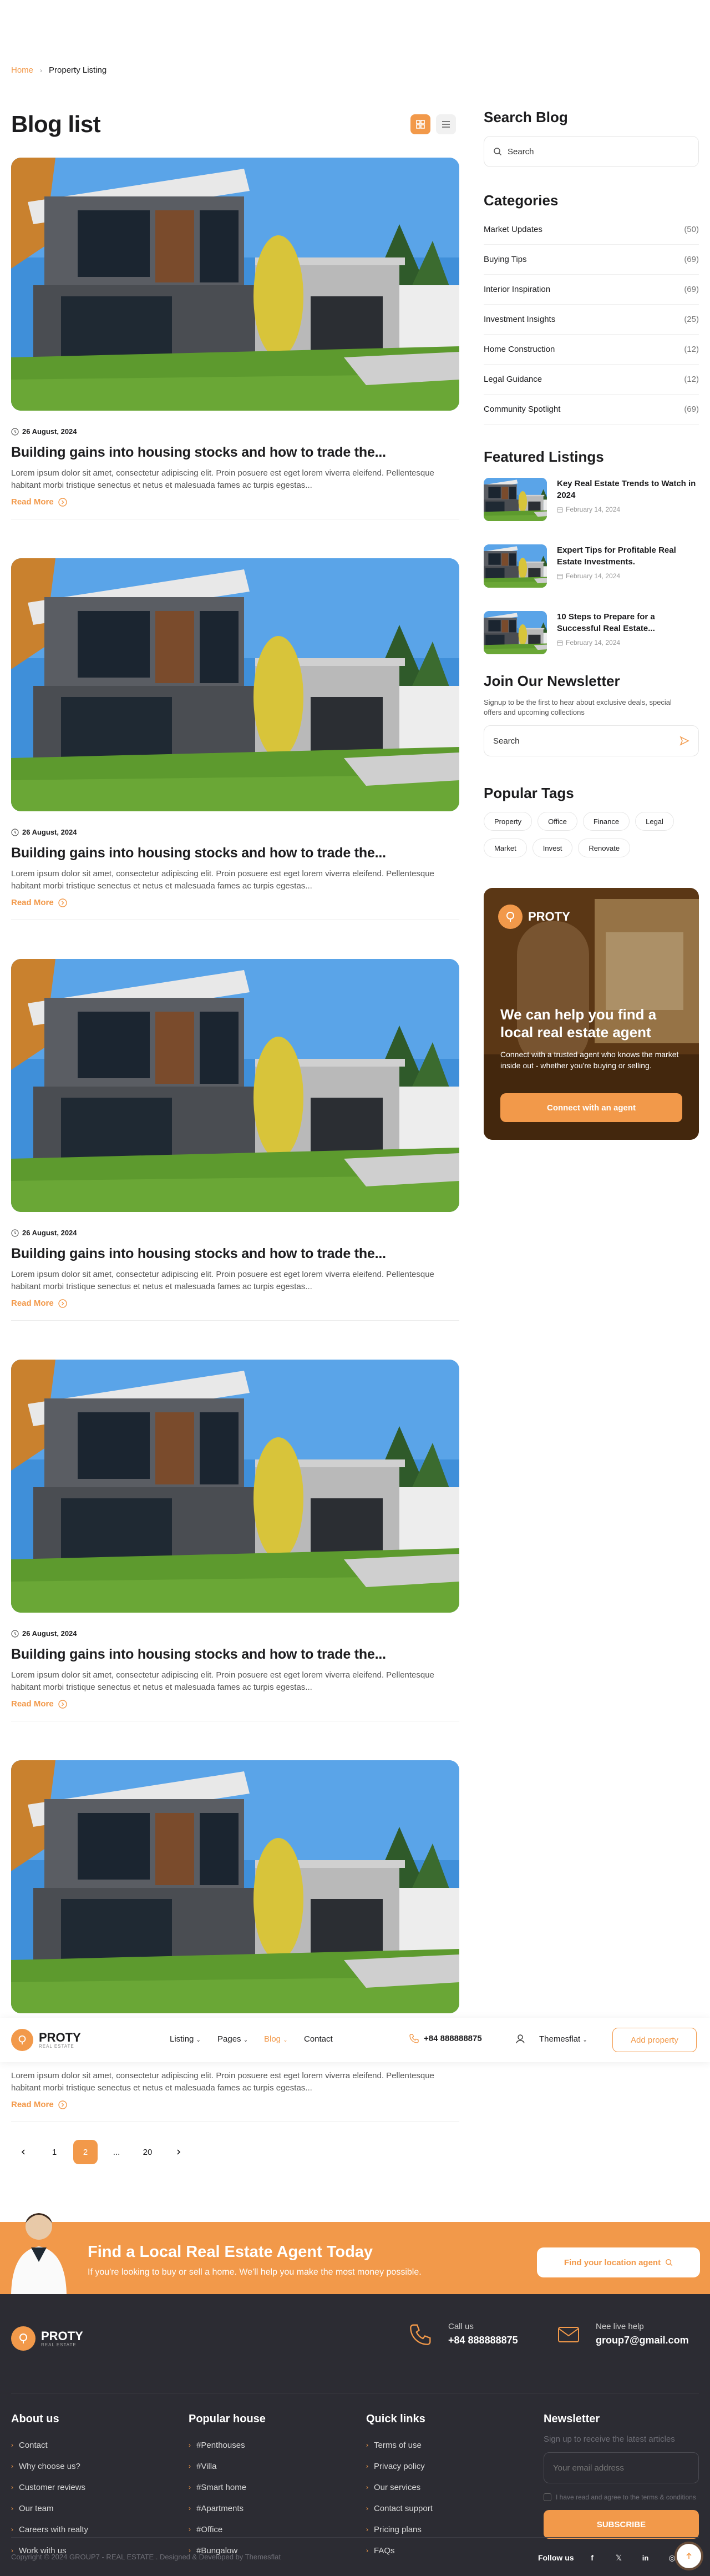 This screenshot has height=2576, width=710. What do you see at coordinates (23, 2152) in the screenshot?
I see `prev-page-button` at bounding box center [23, 2152].